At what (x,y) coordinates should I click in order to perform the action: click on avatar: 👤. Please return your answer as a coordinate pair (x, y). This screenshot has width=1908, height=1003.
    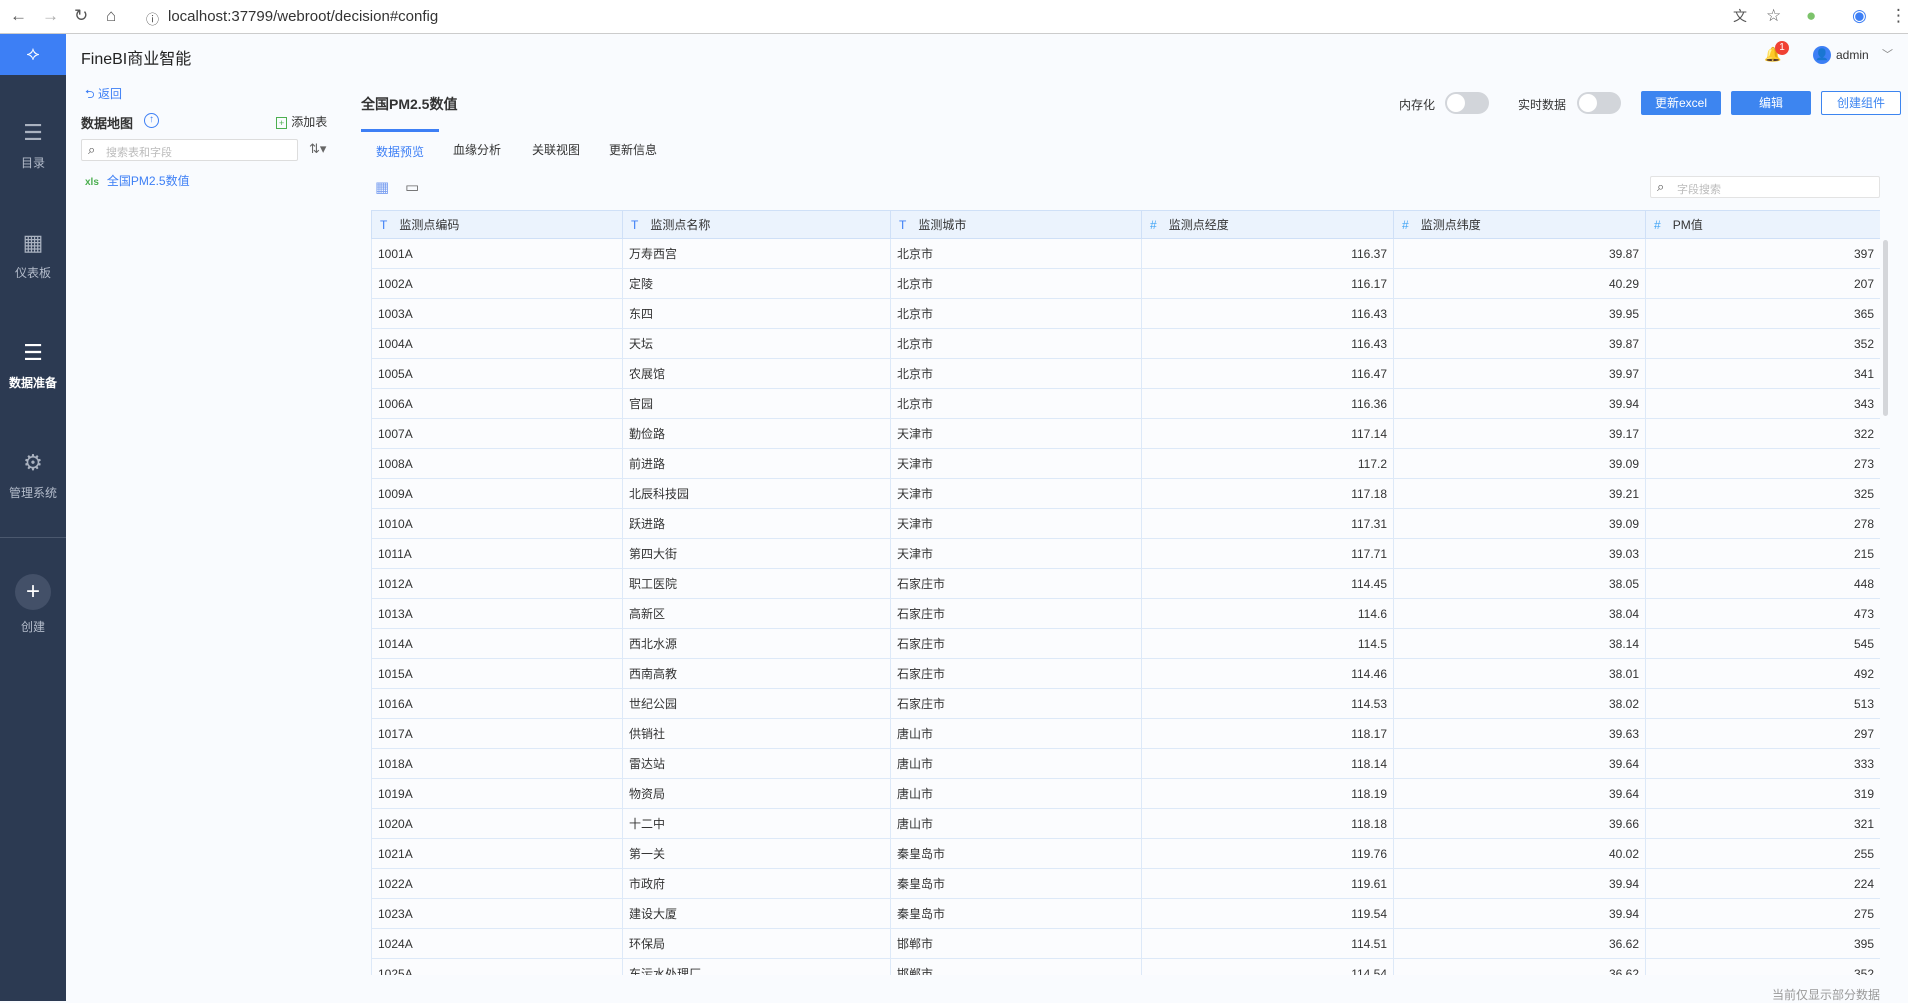
    Looking at the image, I should click on (1822, 55).